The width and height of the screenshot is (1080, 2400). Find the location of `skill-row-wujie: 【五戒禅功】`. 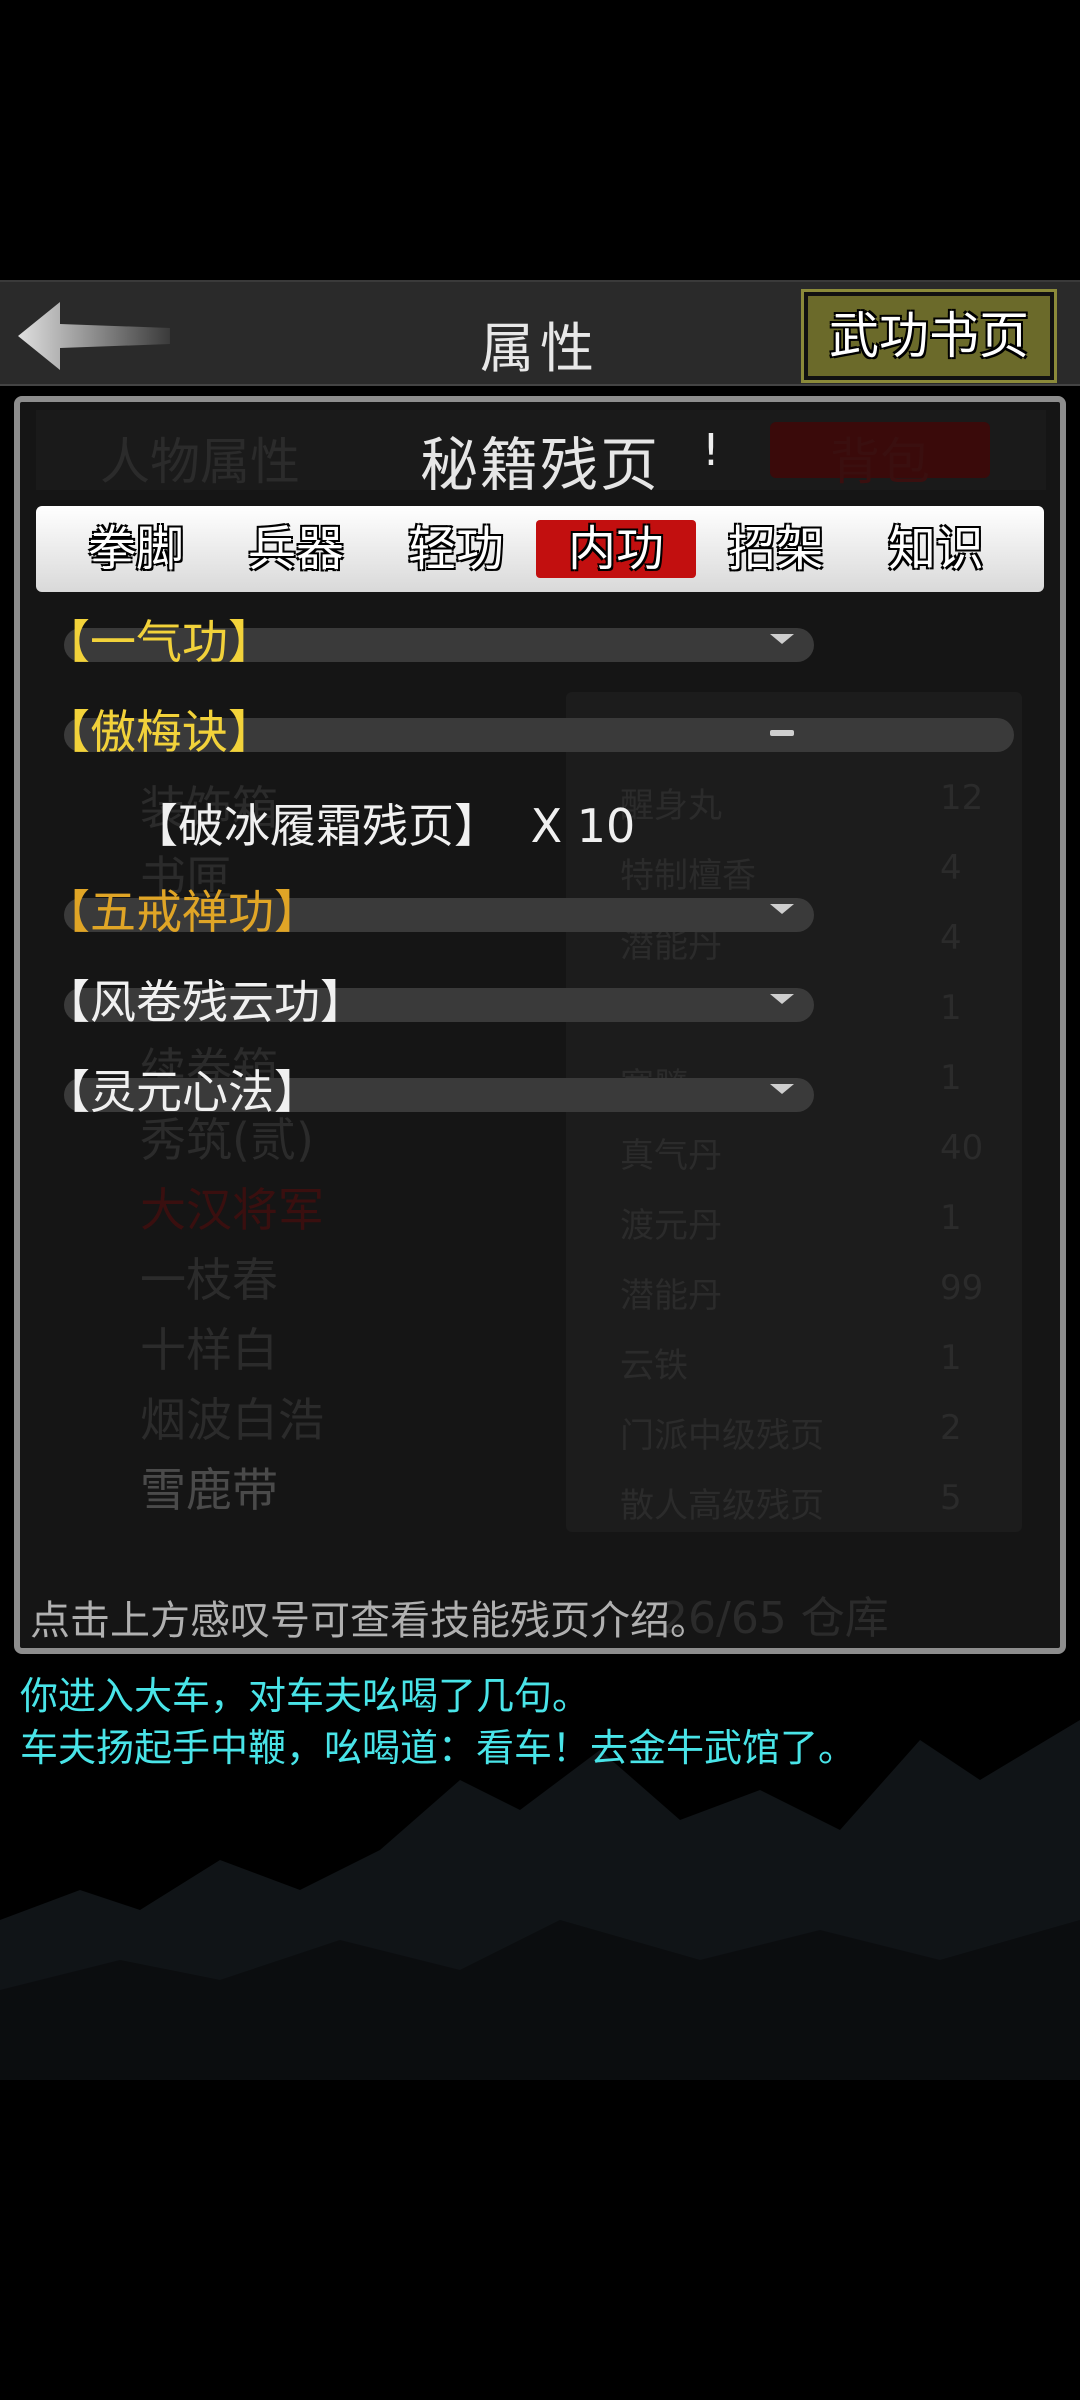

skill-row-wujie: 【五戒禅功】 is located at coordinates (444, 907).